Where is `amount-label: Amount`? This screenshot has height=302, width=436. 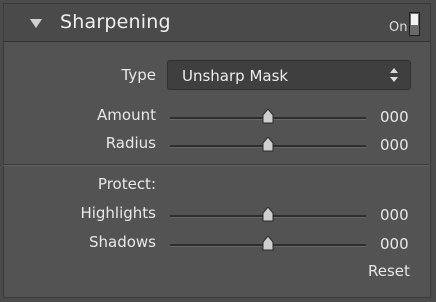 amount-label: Amount is located at coordinates (126, 115).